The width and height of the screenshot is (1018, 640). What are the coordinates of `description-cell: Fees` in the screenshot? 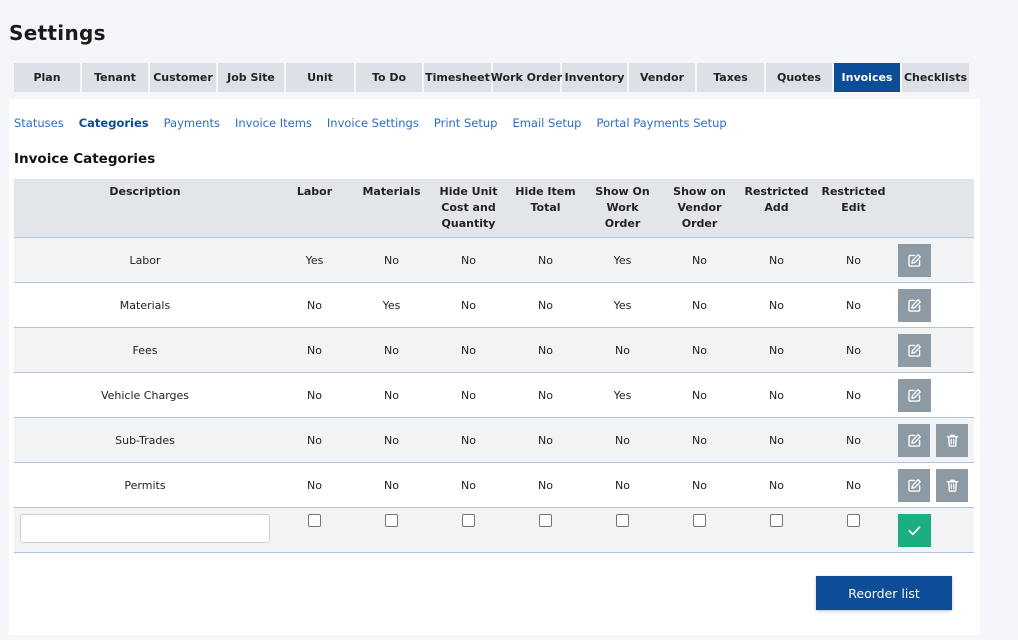 It's located at (145, 350).